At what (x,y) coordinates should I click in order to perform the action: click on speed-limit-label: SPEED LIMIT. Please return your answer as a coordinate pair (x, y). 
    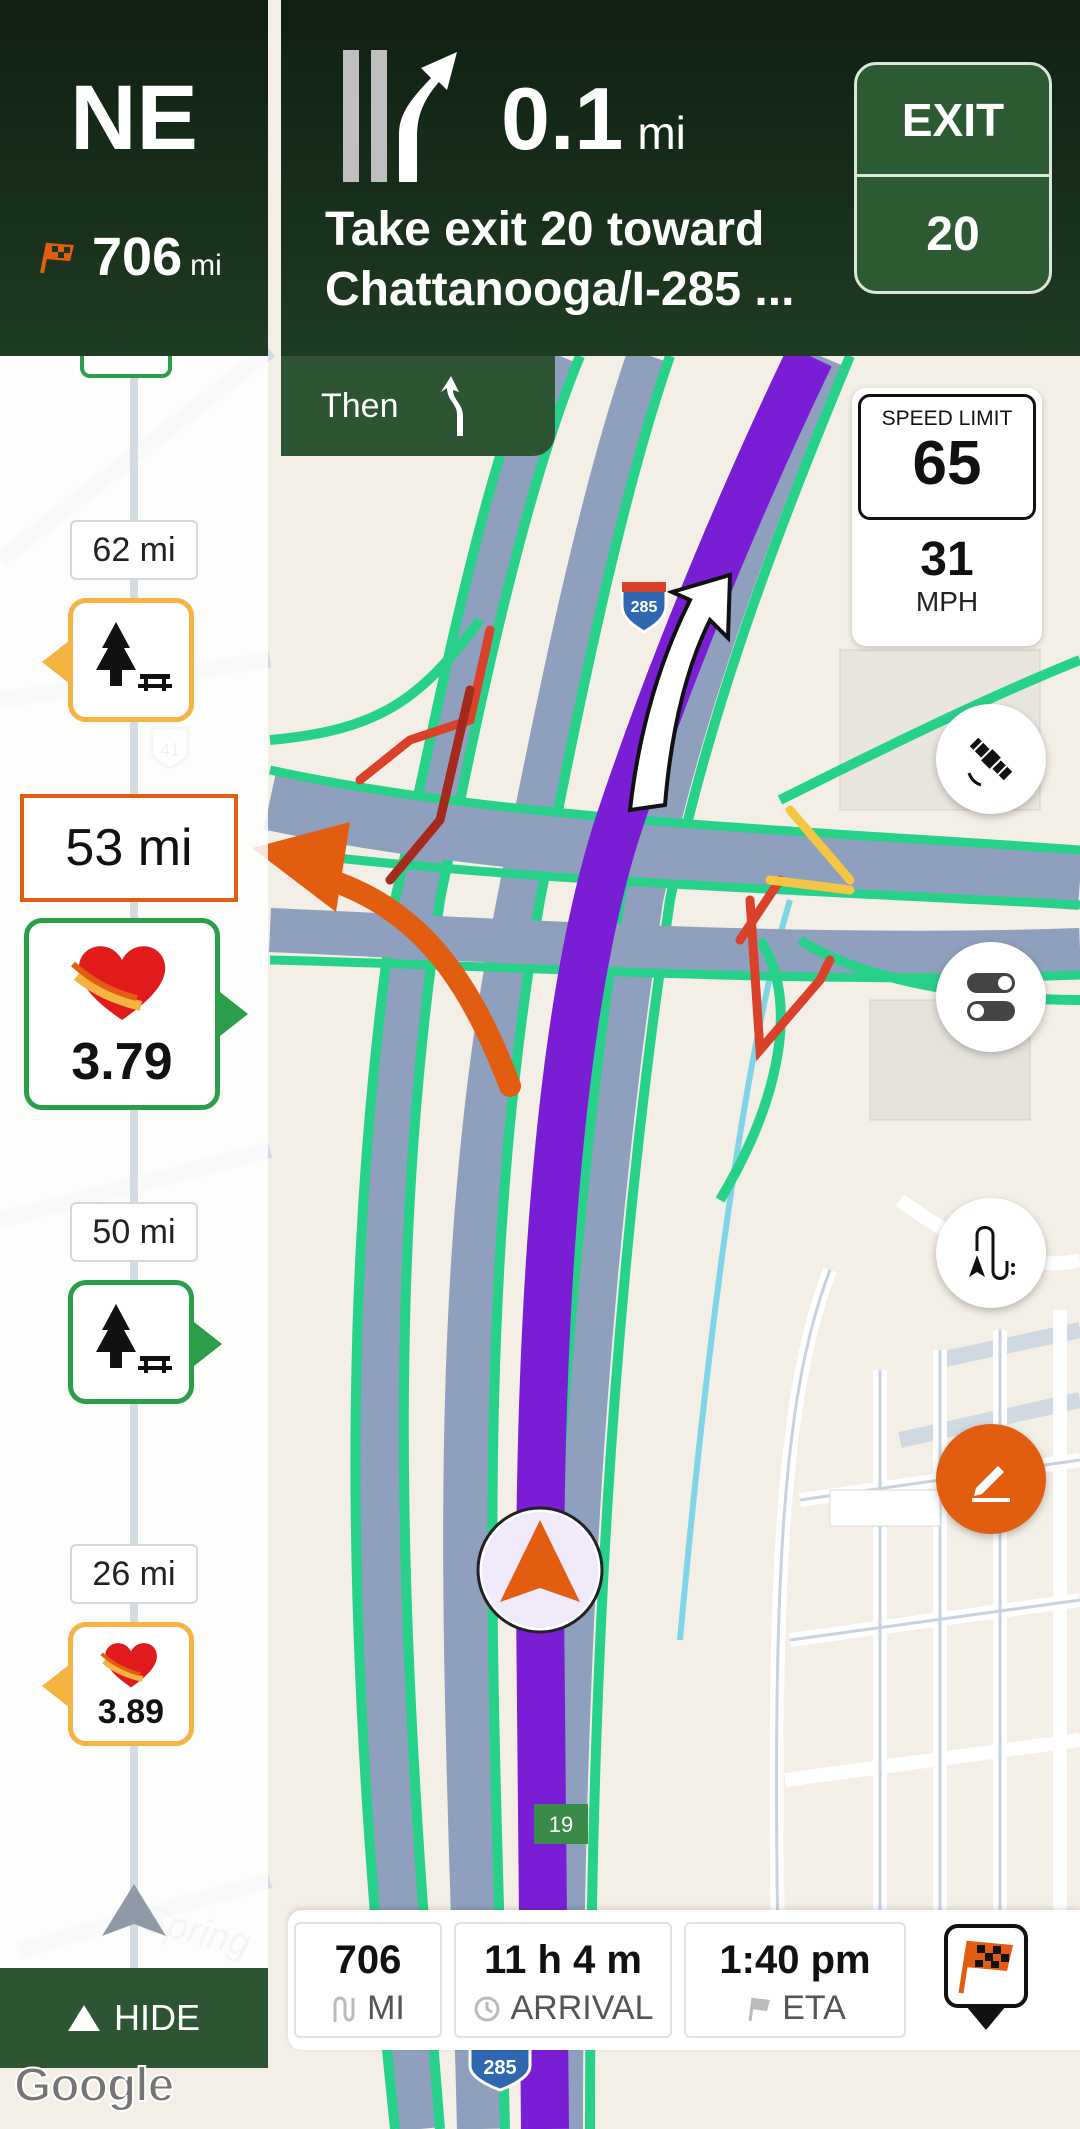
    Looking at the image, I should click on (947, 418).